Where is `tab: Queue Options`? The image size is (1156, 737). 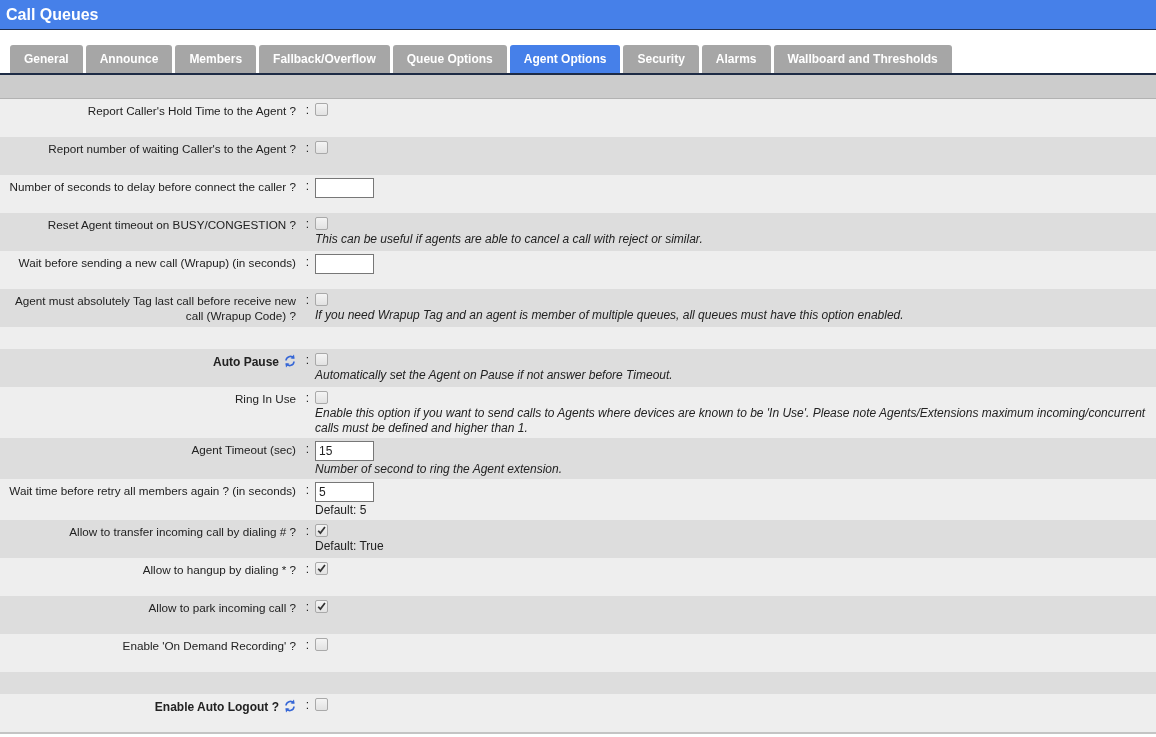
tab: Queue Options is located at coordinates (449, 59).